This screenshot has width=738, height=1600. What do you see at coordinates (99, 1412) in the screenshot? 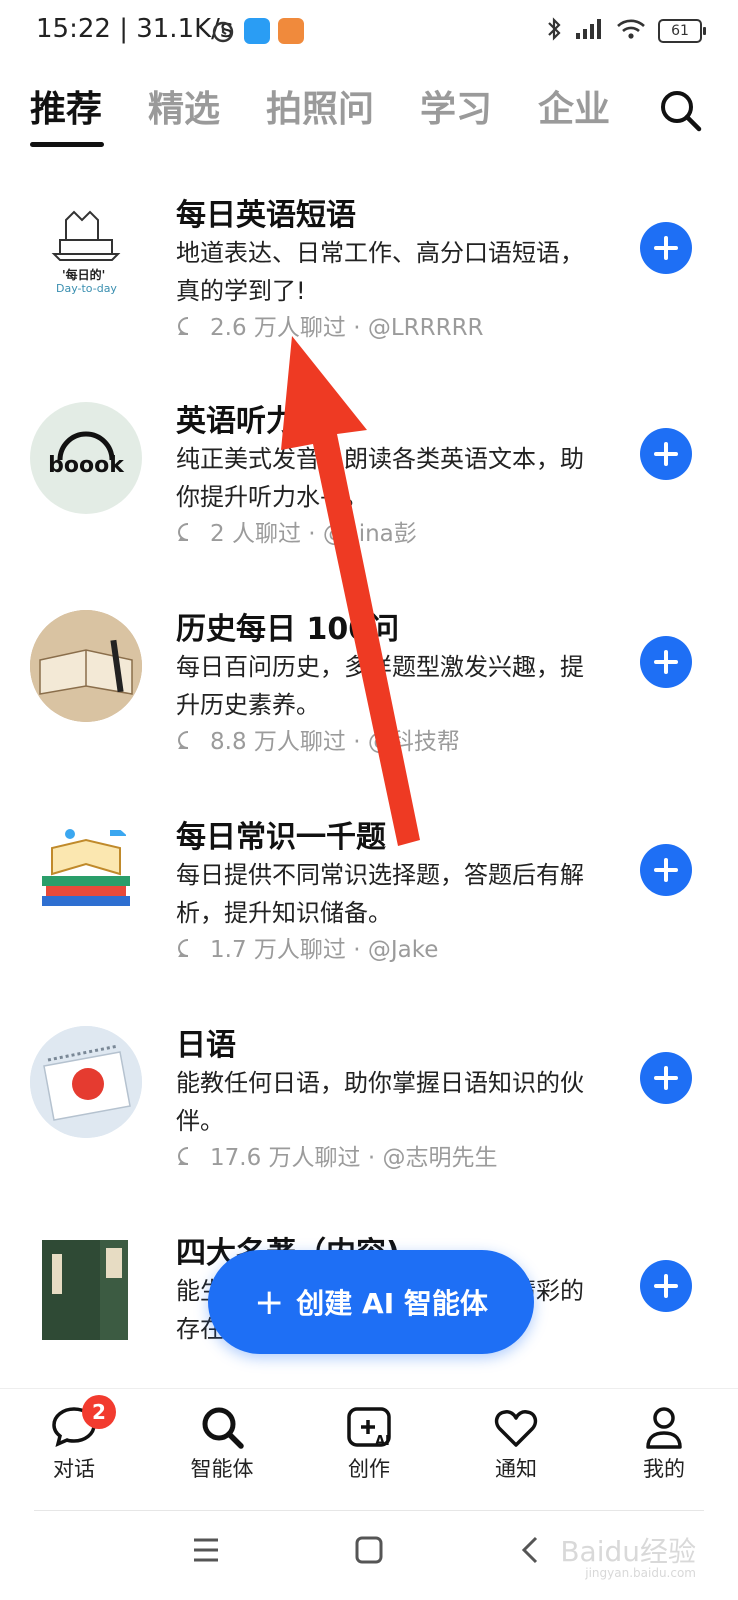
I see `chat-badge: 2` at bounding box center [99, 1412].